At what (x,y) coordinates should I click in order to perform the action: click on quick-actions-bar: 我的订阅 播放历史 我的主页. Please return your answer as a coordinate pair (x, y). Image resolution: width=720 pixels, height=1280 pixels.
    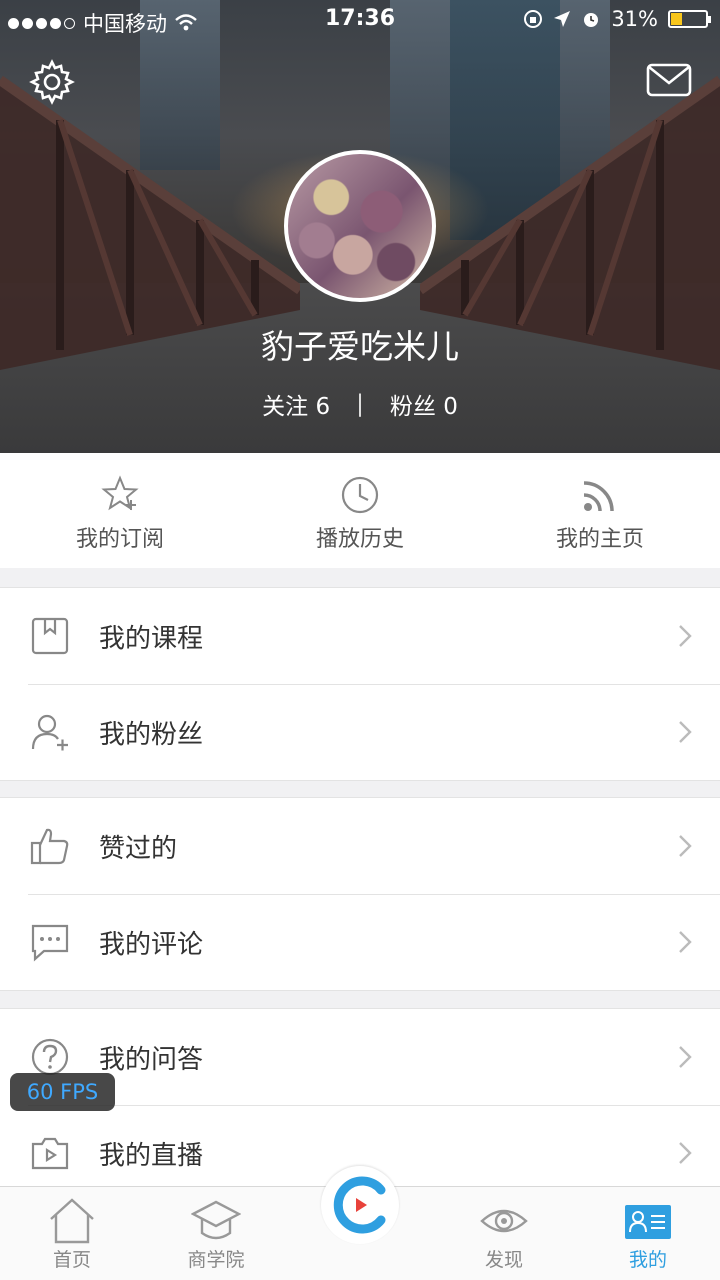
    Looking at the image, I should click on (360, 510).